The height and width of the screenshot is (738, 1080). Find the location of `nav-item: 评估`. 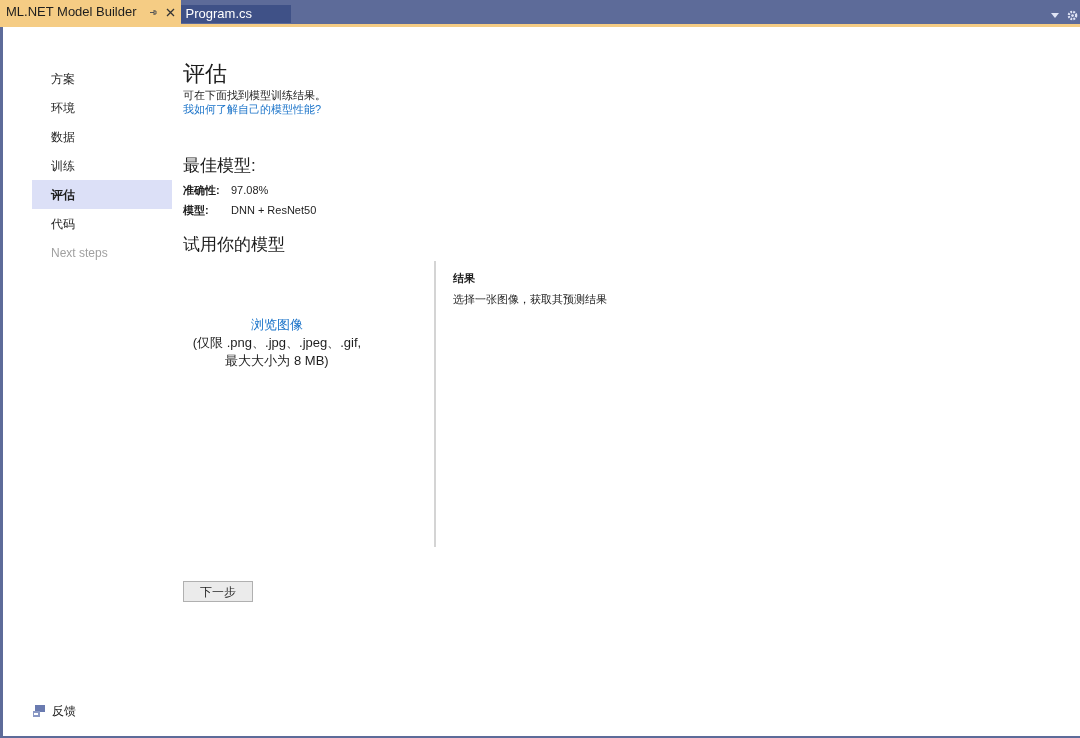

nav-item: 评估 is located at coordinates (102, 194).